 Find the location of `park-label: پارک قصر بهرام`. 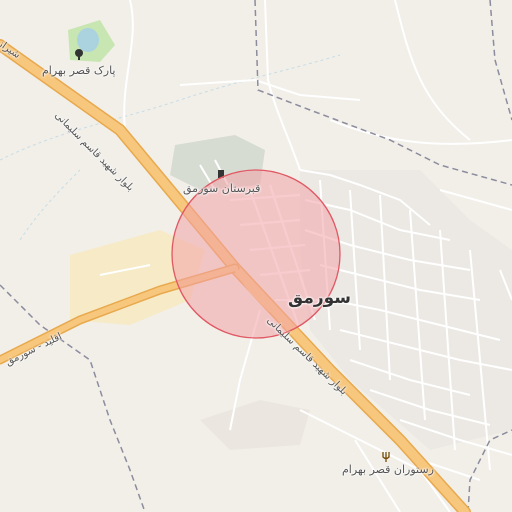

park-label: پارک قصر بهرام is located at coordinates (79, 70).